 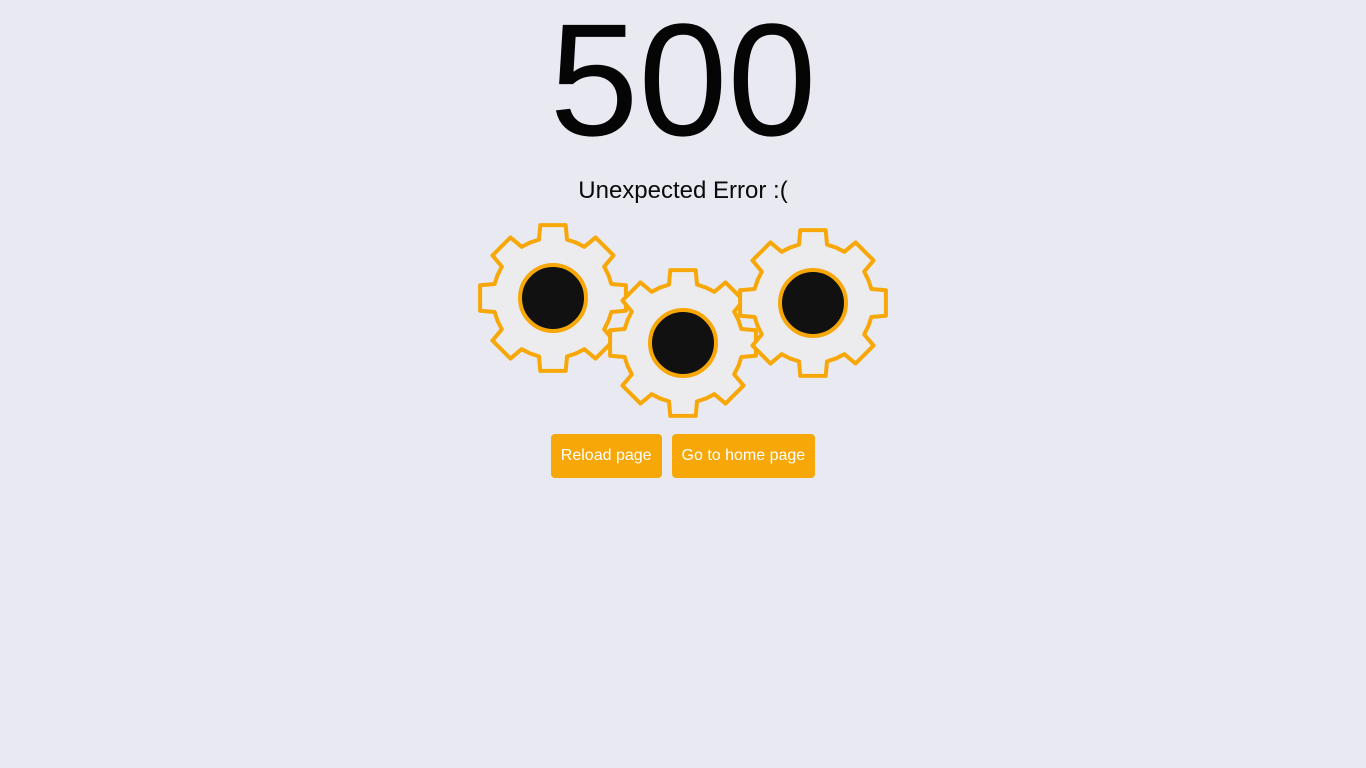 What do you see at coordinates (606, 456) in the screenshot?
I see `reload-page-button: Reload page` at bounding box center [606, 456].